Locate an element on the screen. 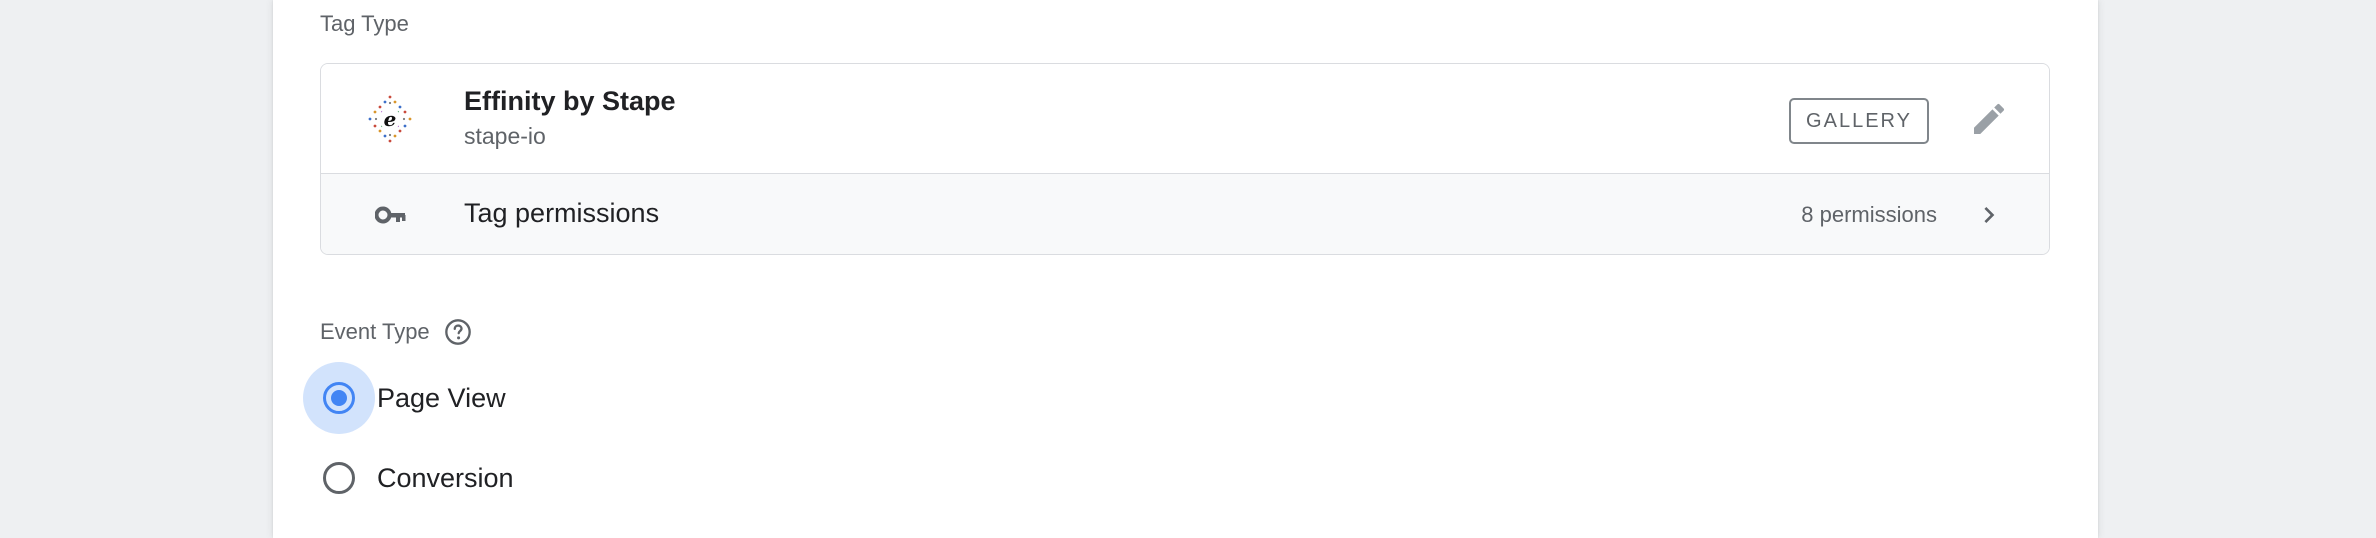  key-icon is located at coordinates (390, 215).